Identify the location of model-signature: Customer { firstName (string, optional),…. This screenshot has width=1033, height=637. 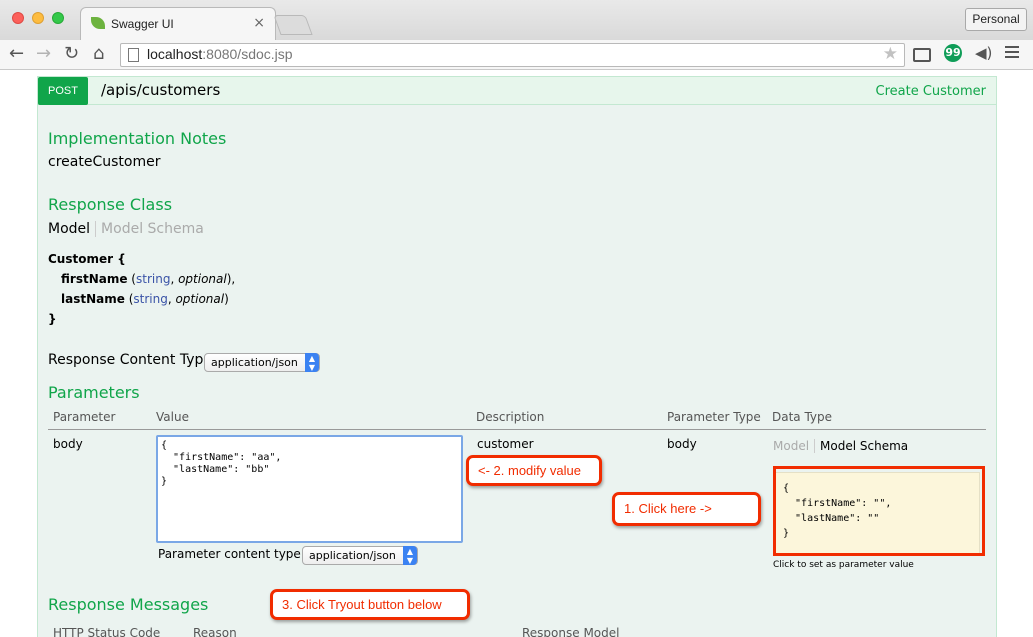
(141, 289).